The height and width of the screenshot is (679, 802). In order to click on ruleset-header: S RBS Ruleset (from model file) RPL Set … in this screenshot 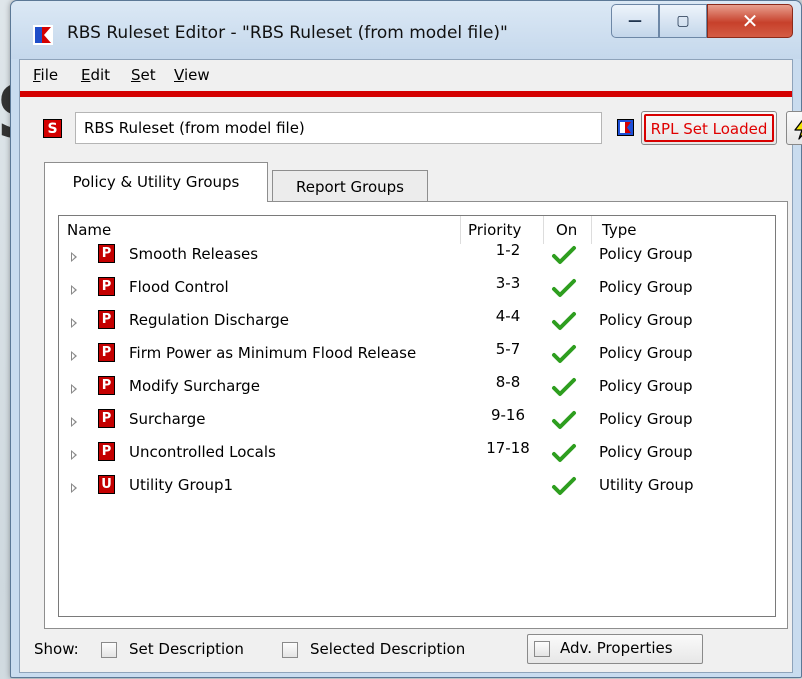, I will do `click(411, 129)`.